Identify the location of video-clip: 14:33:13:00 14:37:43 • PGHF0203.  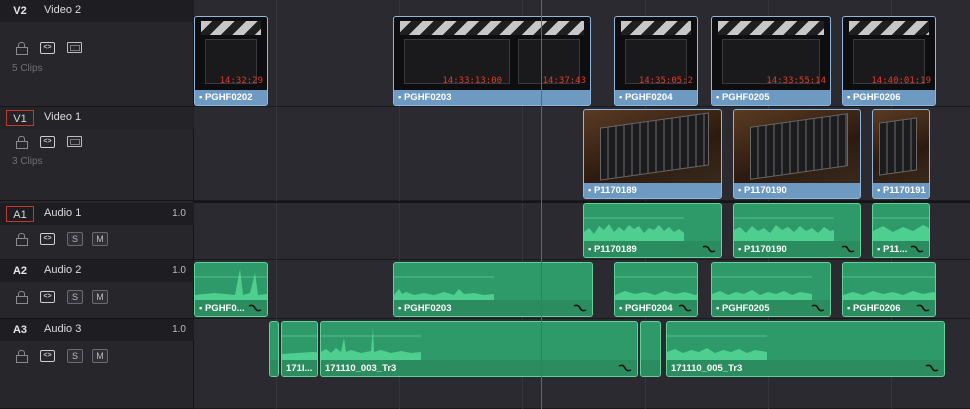
(492, 61).